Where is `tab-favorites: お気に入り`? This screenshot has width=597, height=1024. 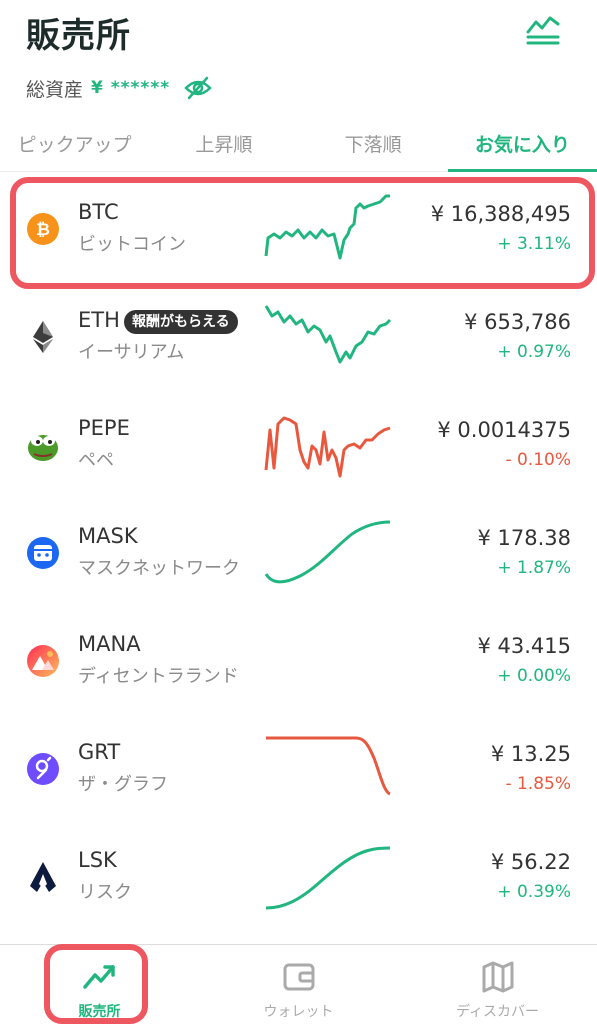
tab-favorites: お気に入り is located at coordinates (522, 145).